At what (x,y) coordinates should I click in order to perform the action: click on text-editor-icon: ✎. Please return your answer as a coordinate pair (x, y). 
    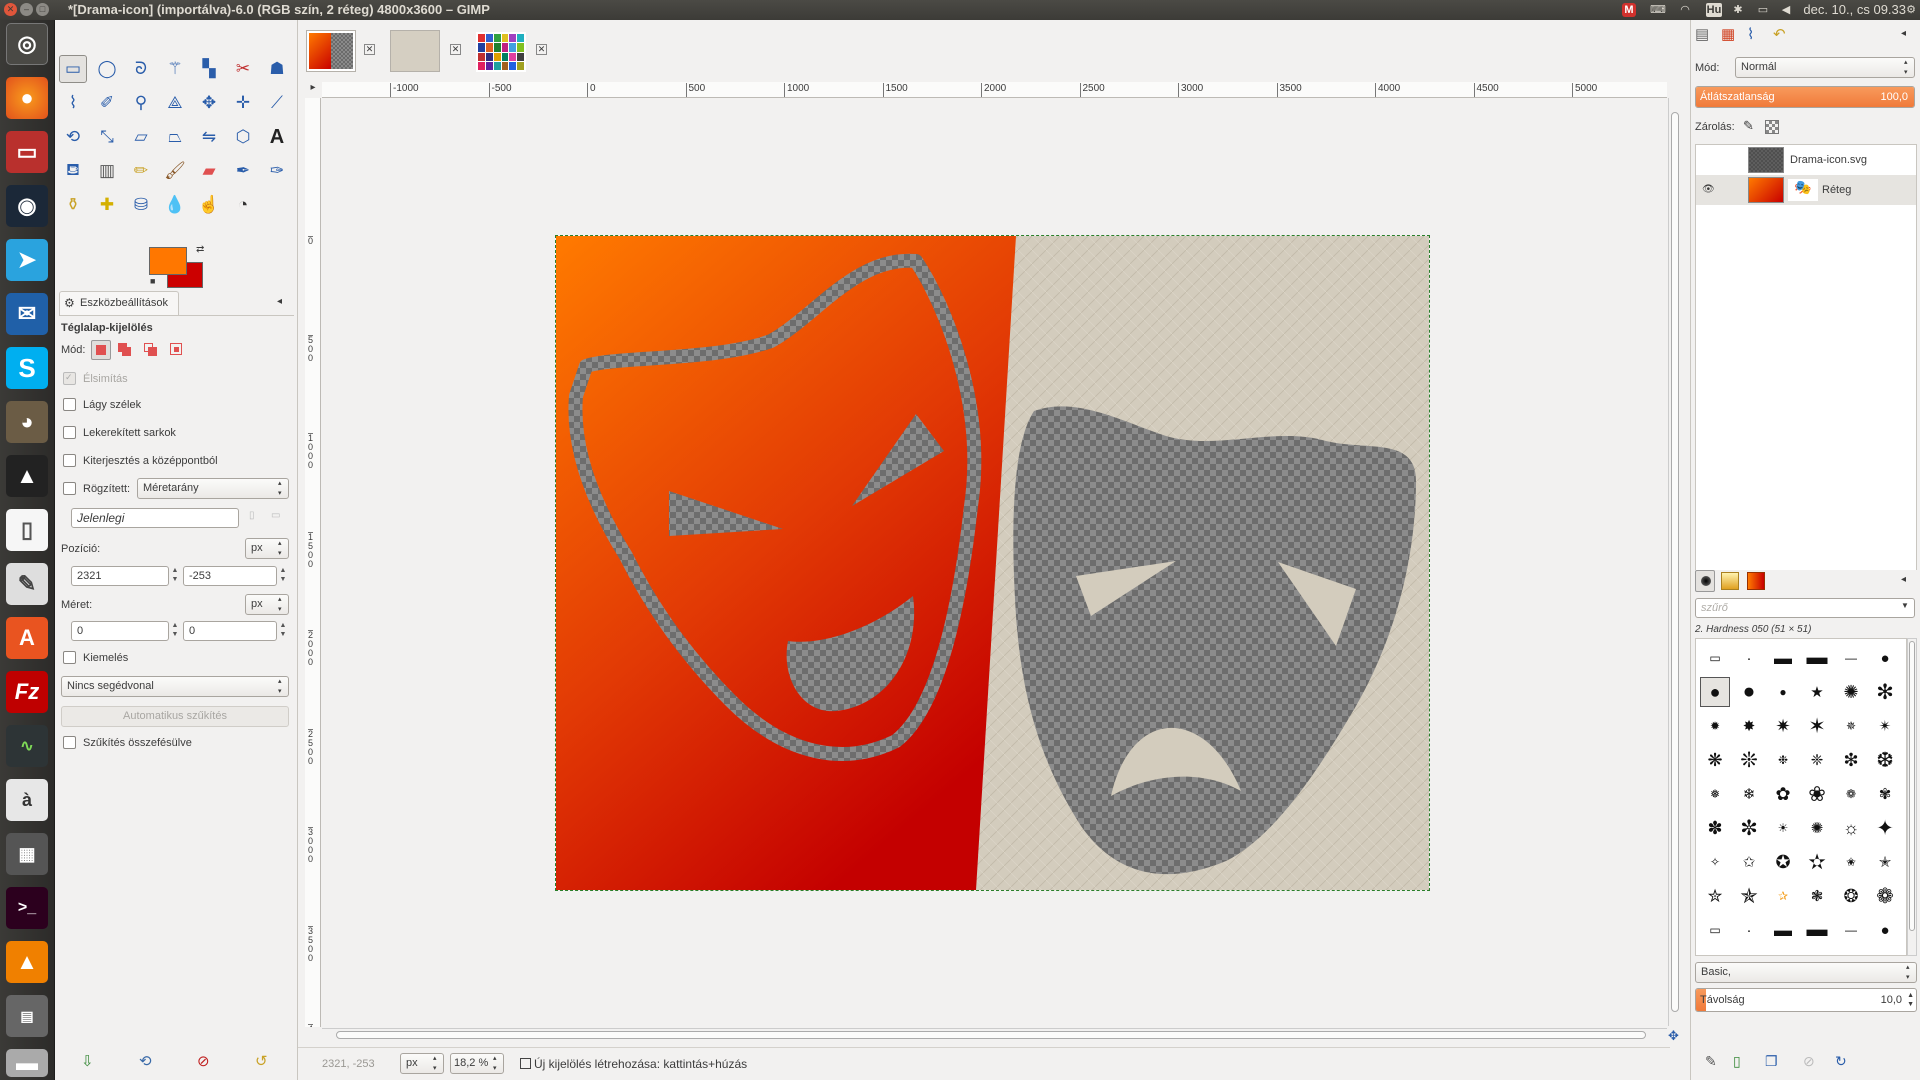
    Looking at the image, I should click on (27, 584).